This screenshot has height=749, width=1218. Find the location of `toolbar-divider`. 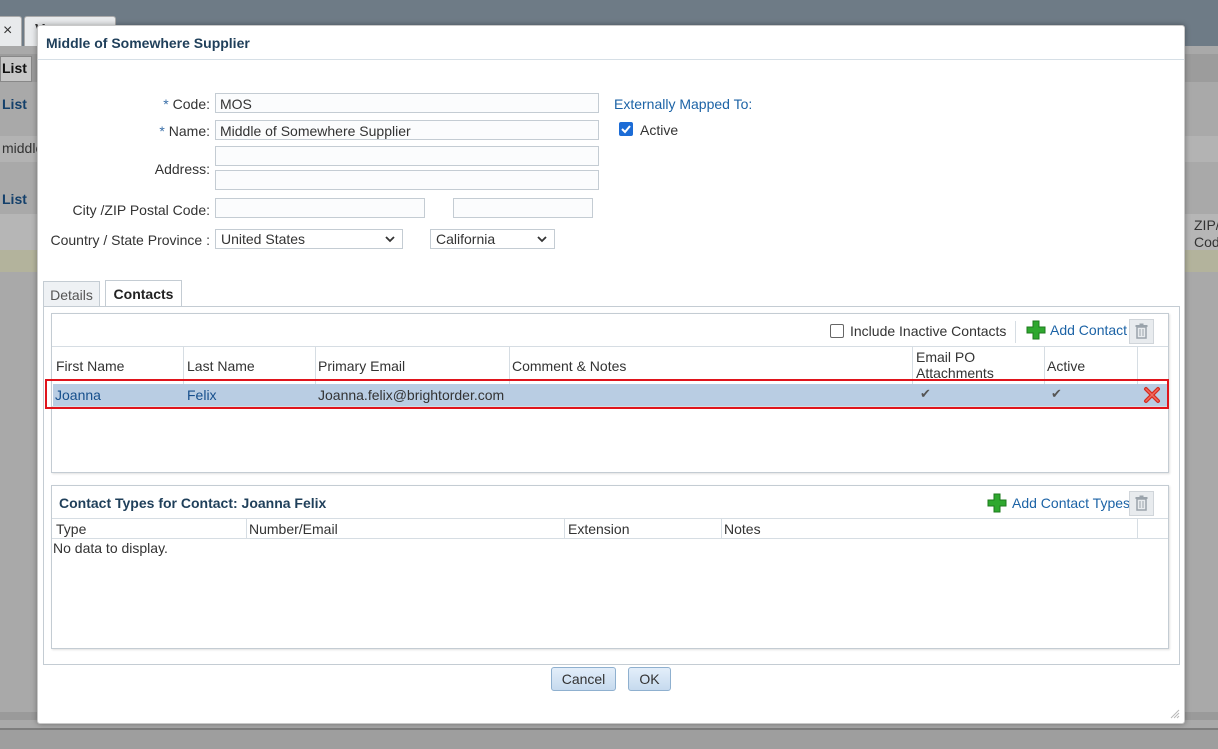

toolbar-divider is located at coordinates (1015, 332).